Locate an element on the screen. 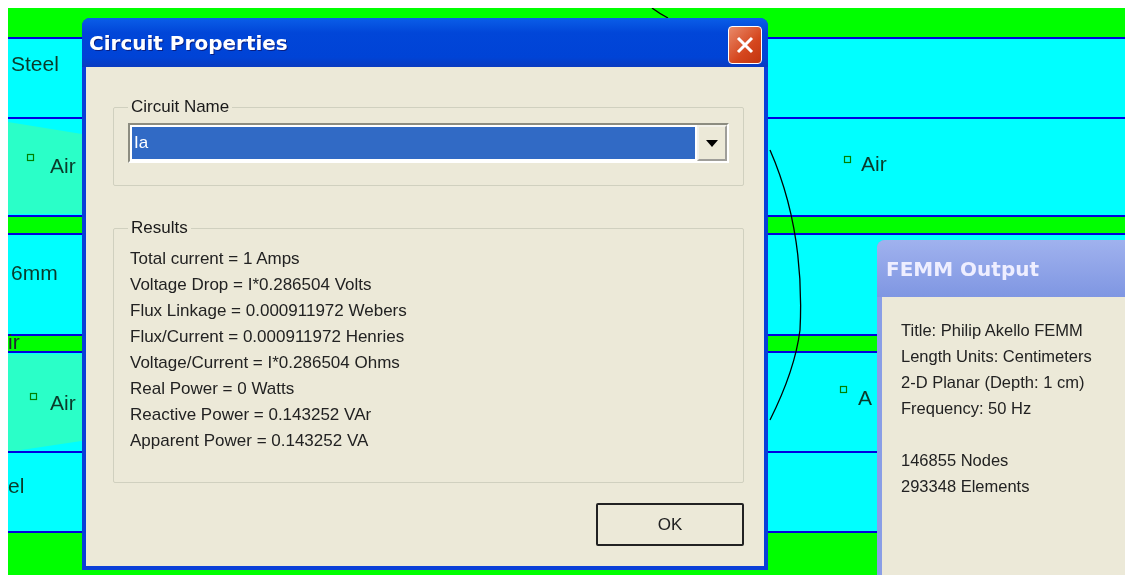 The image size is (1125, 575). window-title: Circuit Properties is located at coordinates (188, 42).